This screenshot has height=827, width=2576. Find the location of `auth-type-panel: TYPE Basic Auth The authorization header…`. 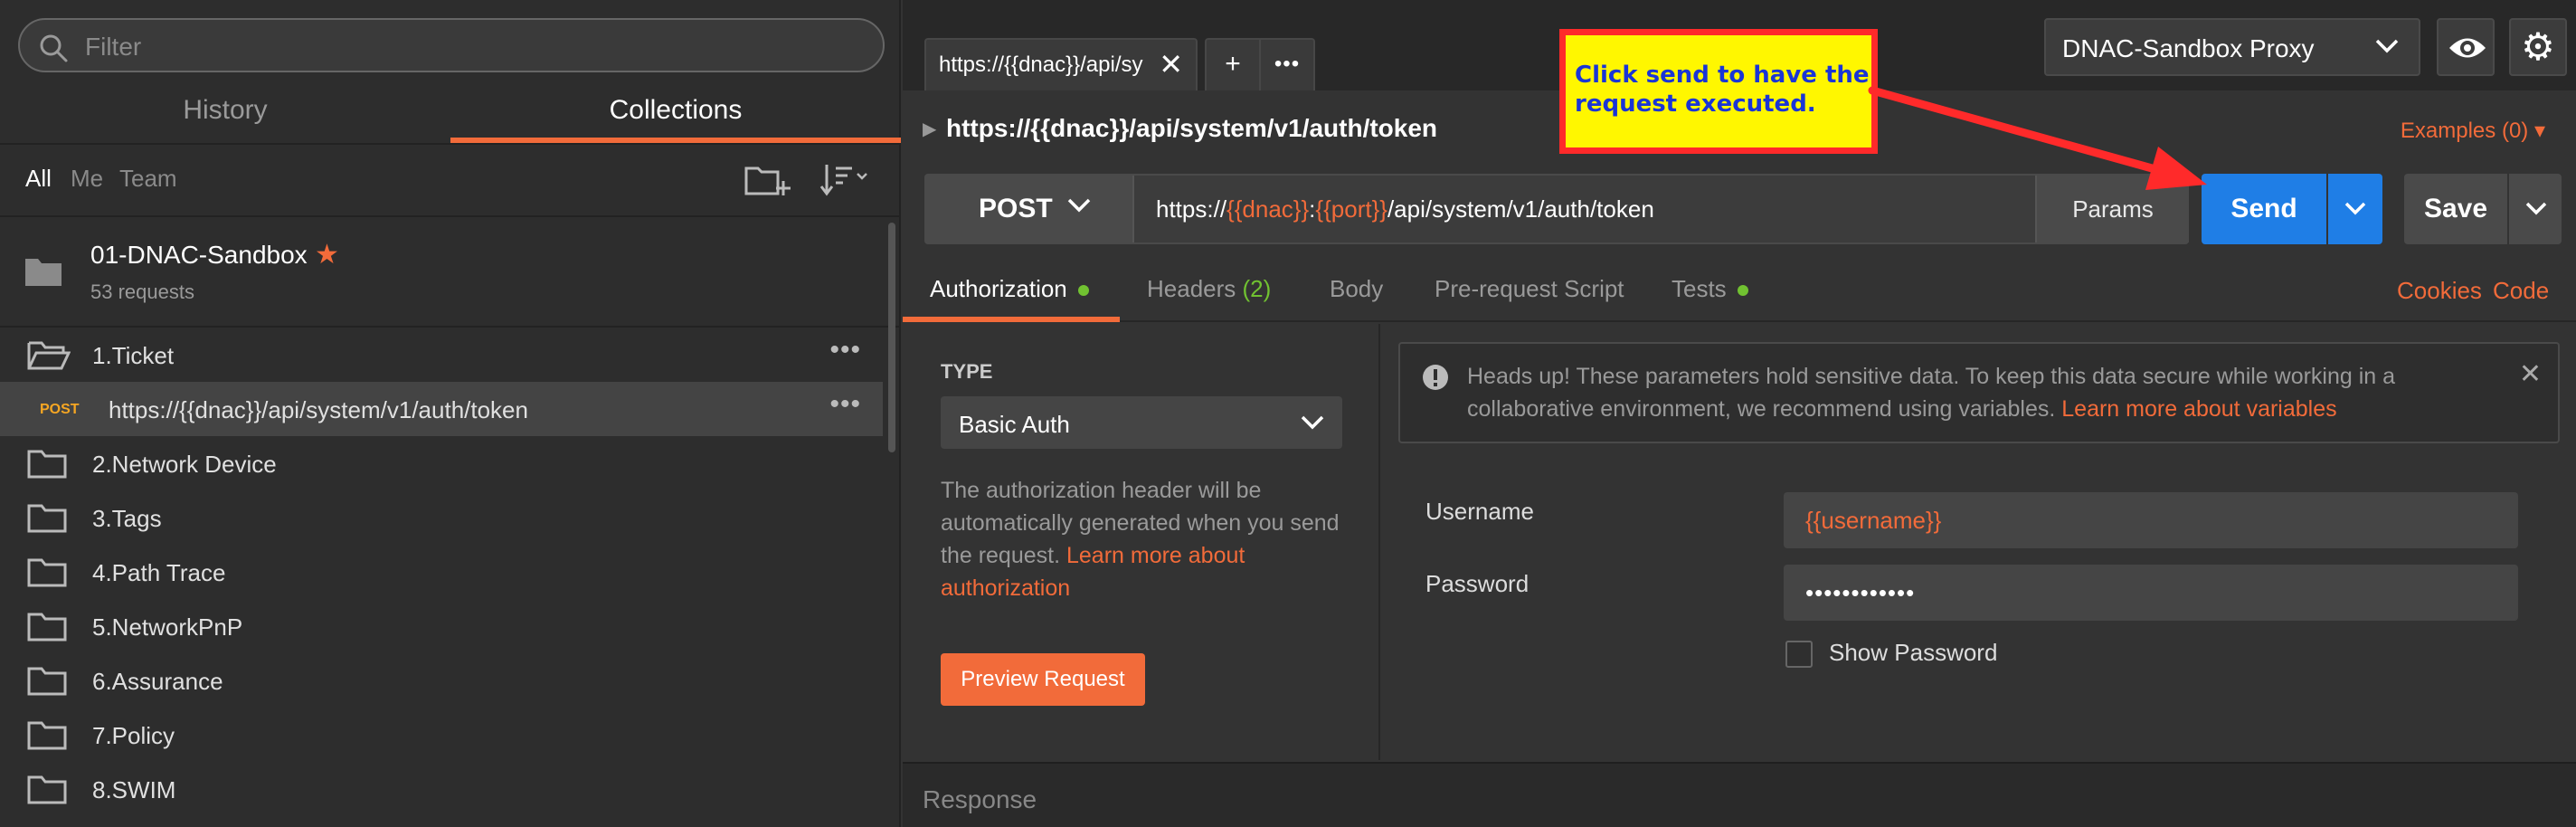

auth-type-panel: TYPE Basic Auth The authorization header… is located at coordinates (1141, 542).